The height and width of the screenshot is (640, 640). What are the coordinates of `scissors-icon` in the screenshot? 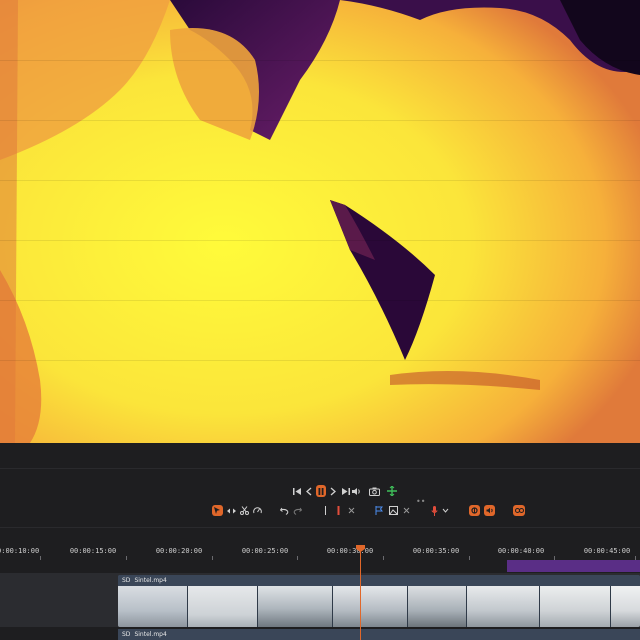 It's located at (244, 510).